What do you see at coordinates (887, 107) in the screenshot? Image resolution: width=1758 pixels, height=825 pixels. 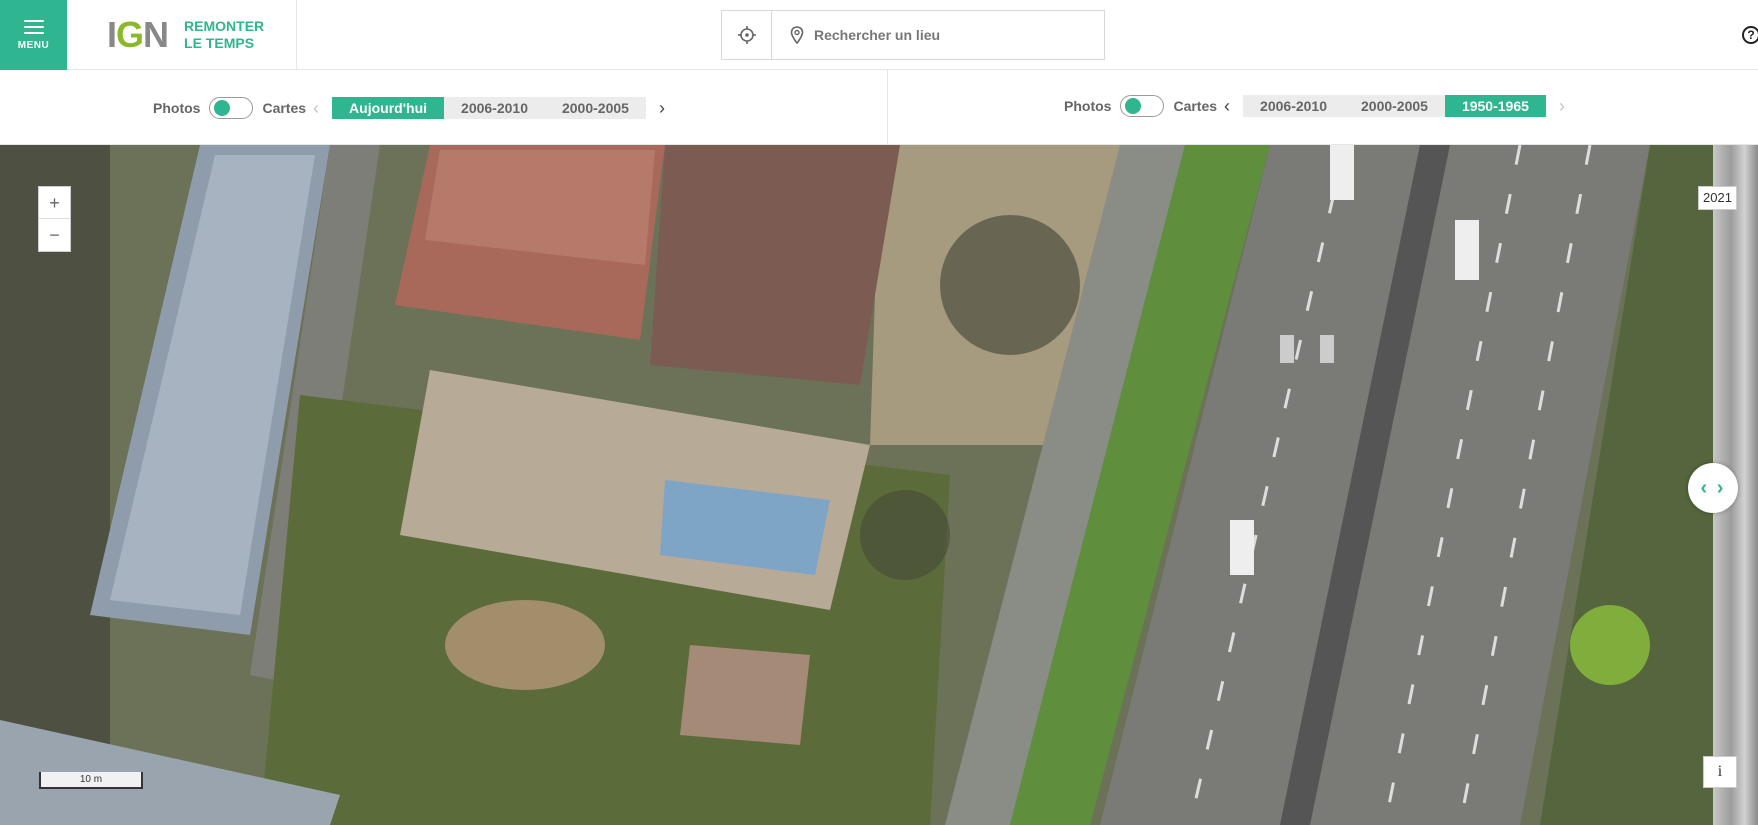 I see `panel-divider` at bounding box center [887, 107].